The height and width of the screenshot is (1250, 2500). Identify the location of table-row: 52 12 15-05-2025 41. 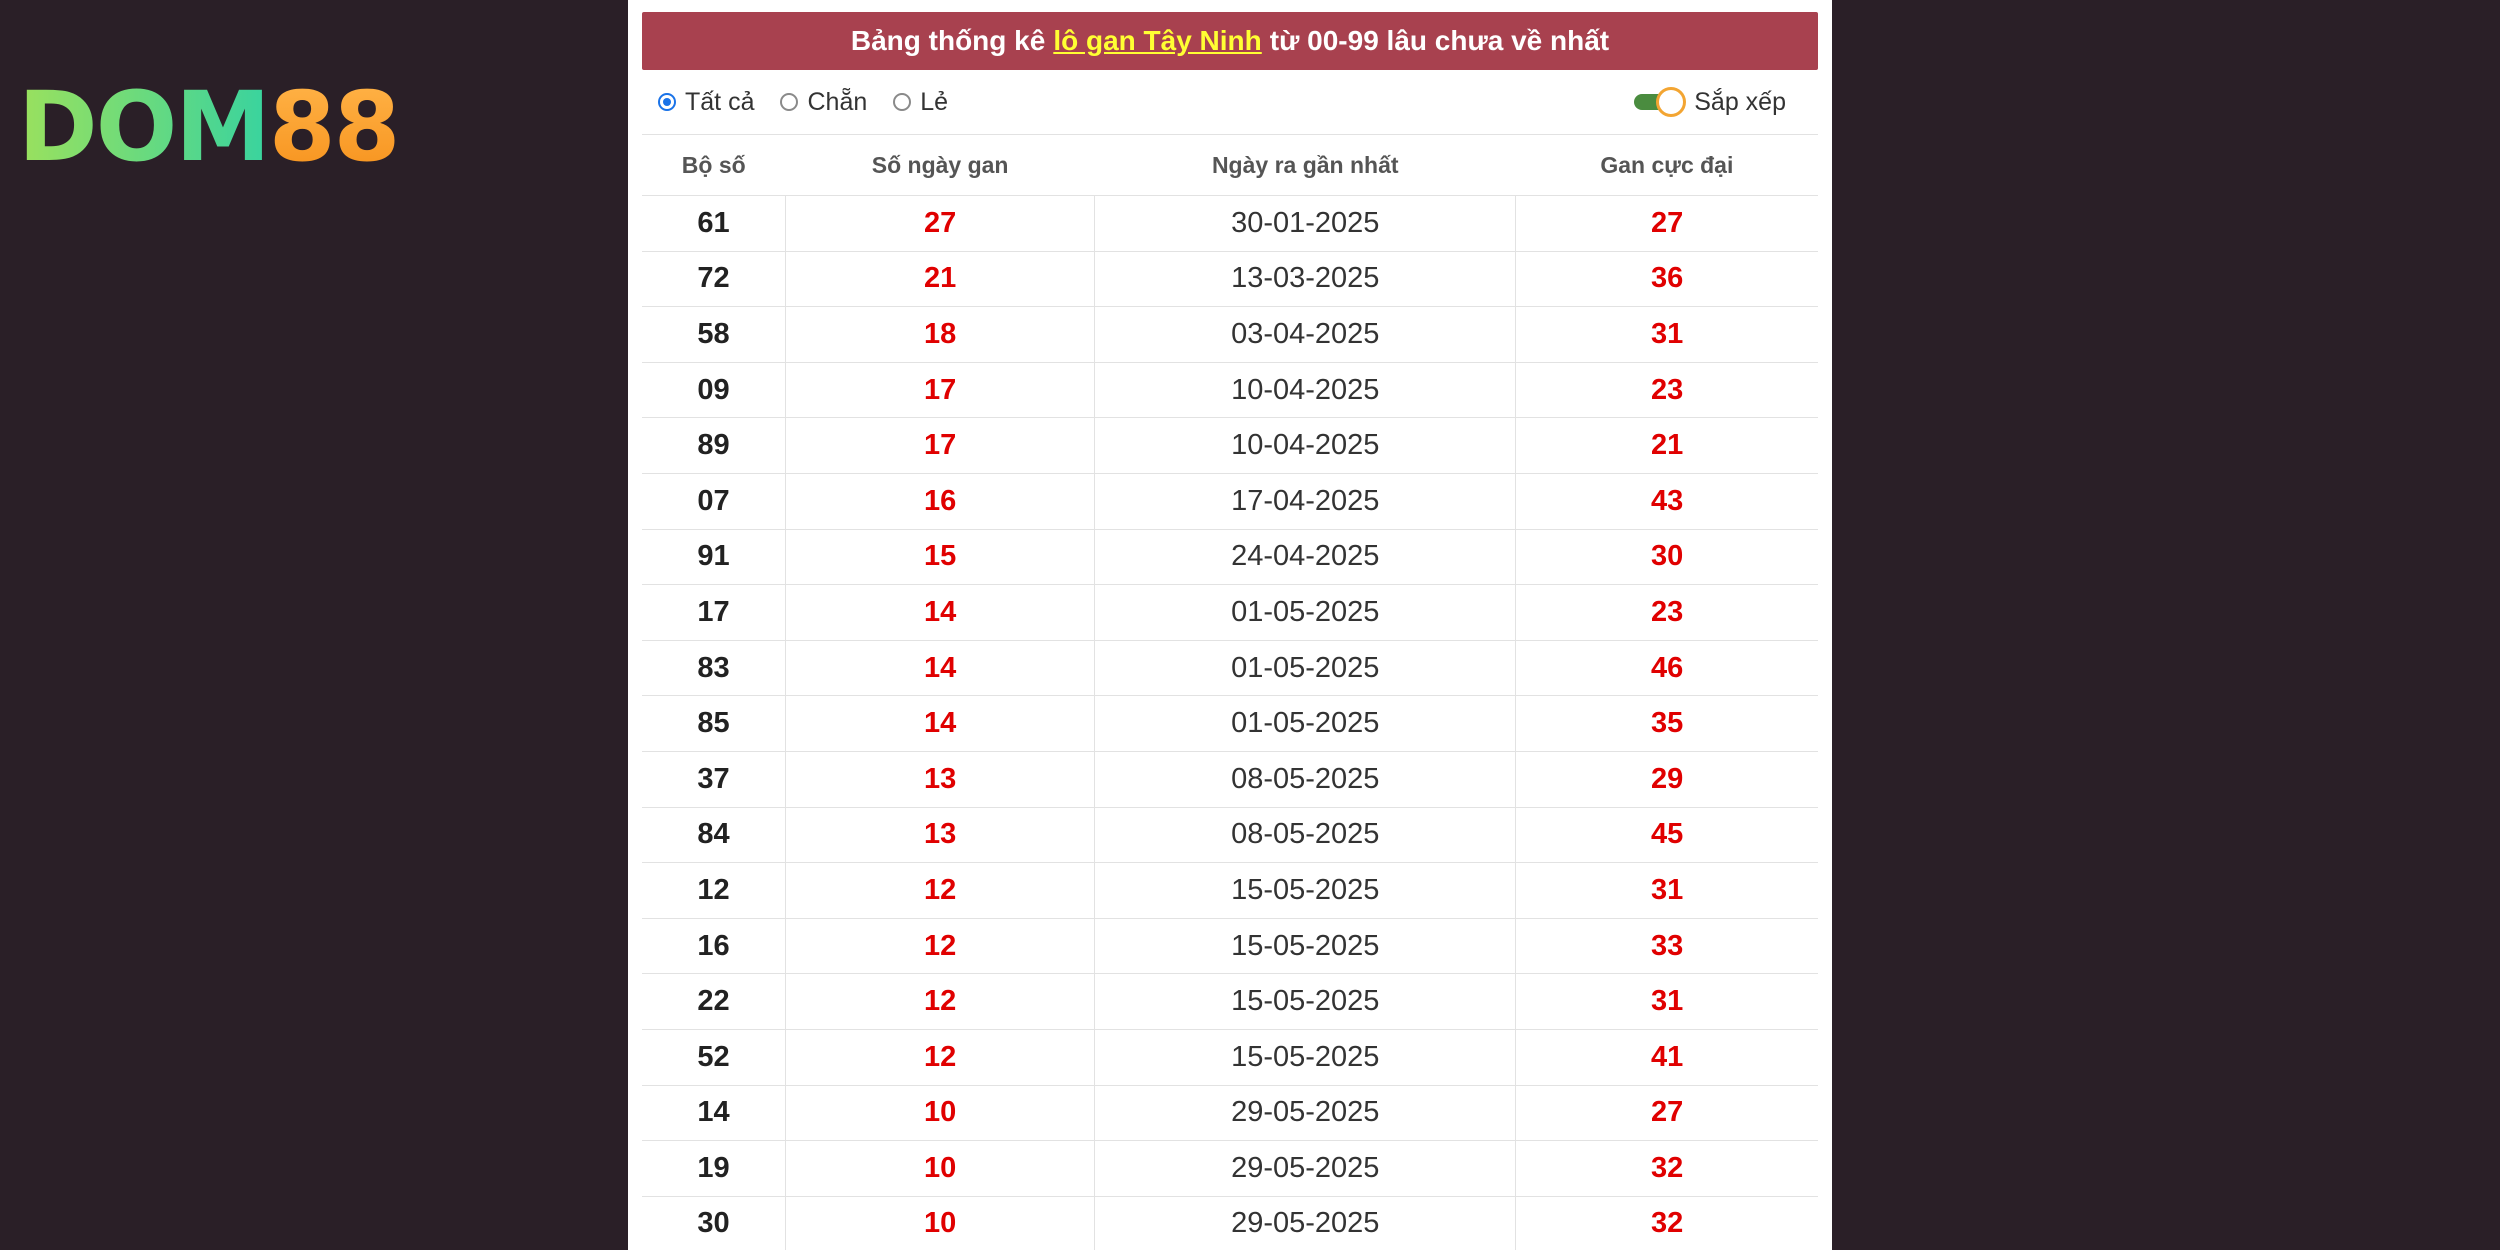
(1230, 1057).